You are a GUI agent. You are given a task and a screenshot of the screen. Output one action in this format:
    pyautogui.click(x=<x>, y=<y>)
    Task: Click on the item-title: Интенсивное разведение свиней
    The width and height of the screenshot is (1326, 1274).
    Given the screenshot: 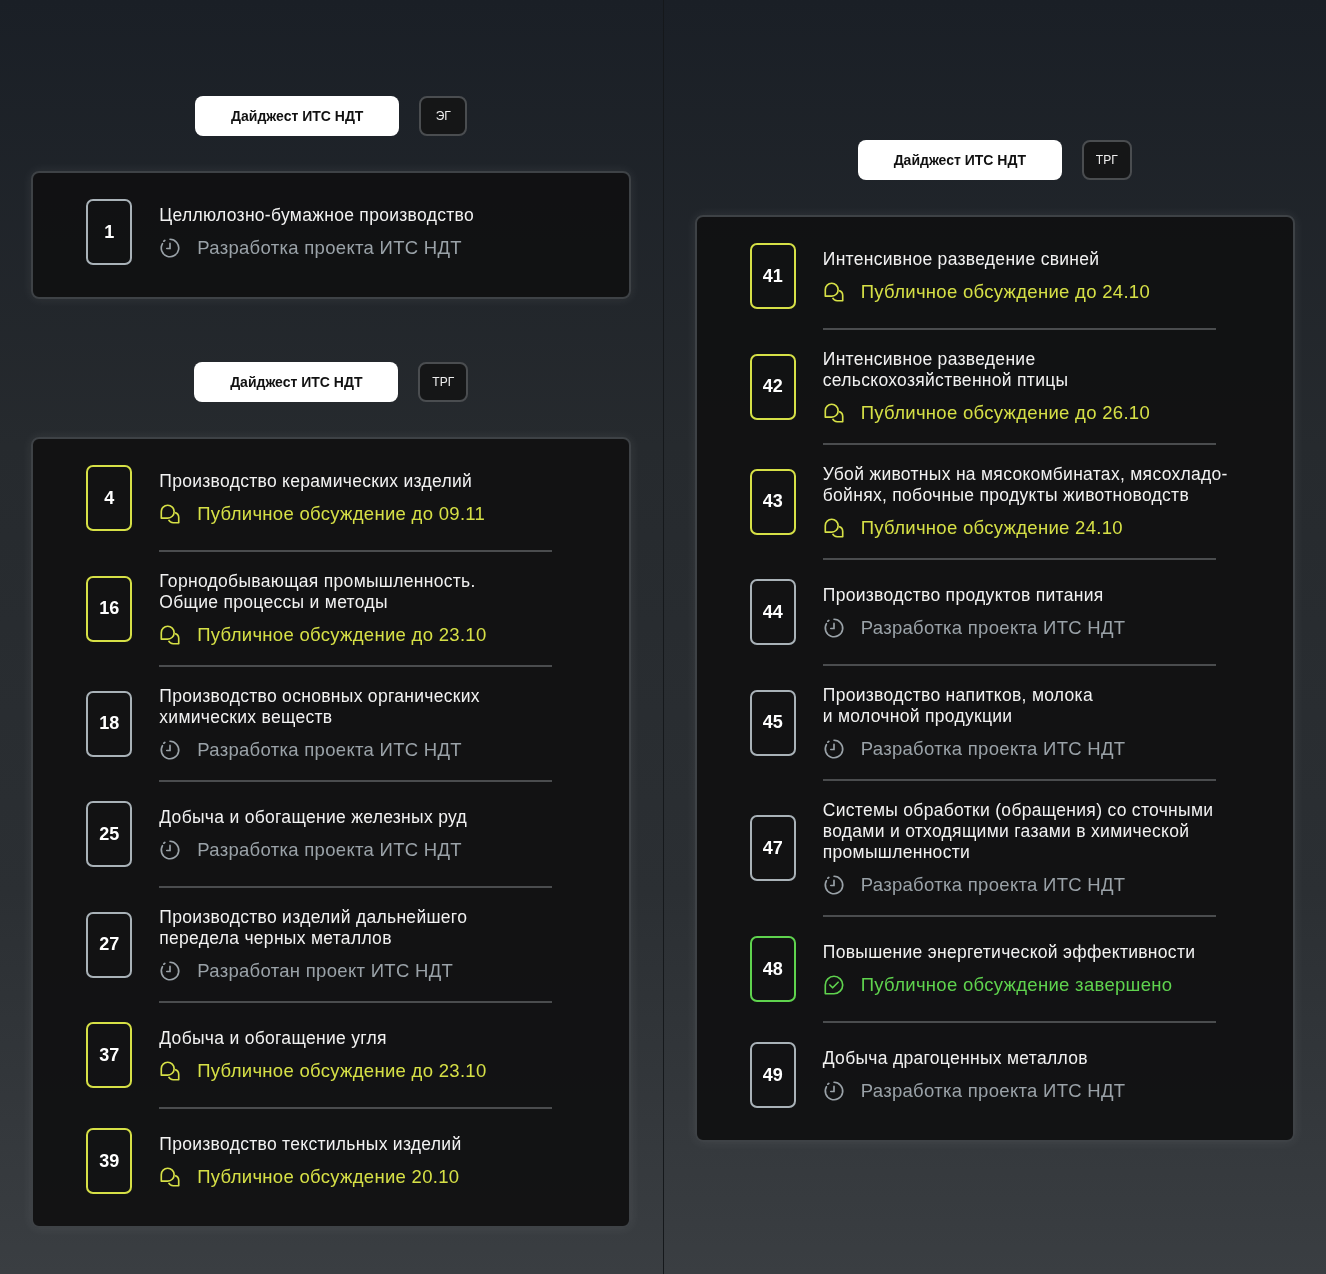 What is the action you would take?
    pyautogui.click(x=961, y=259)
    